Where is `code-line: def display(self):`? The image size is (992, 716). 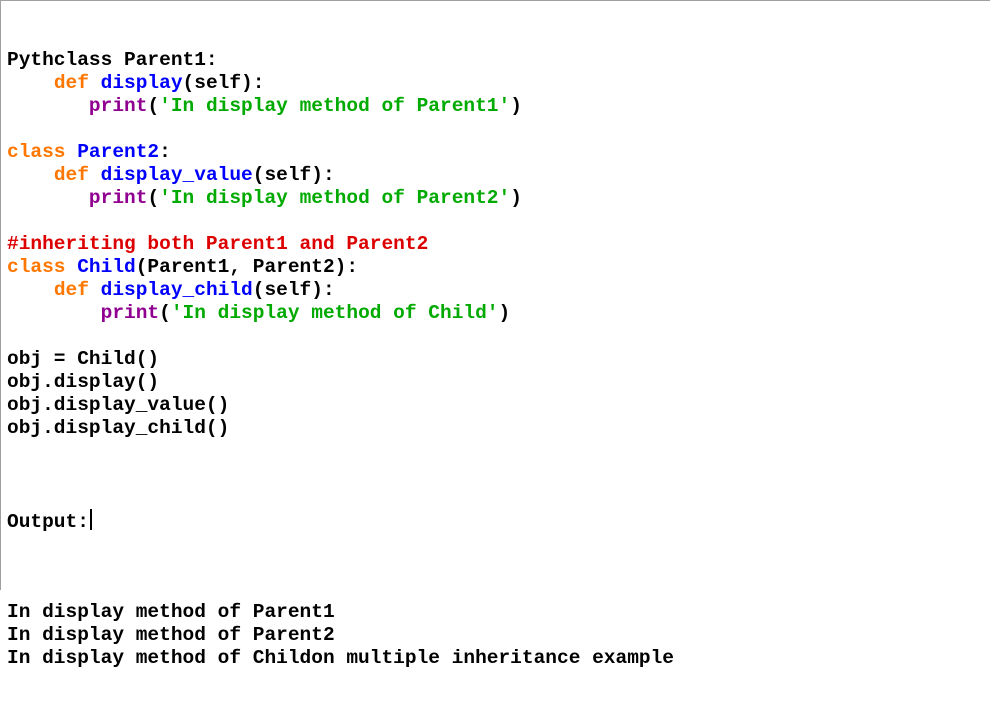 code-line: def display(self): is located at coordinates (340, 83).